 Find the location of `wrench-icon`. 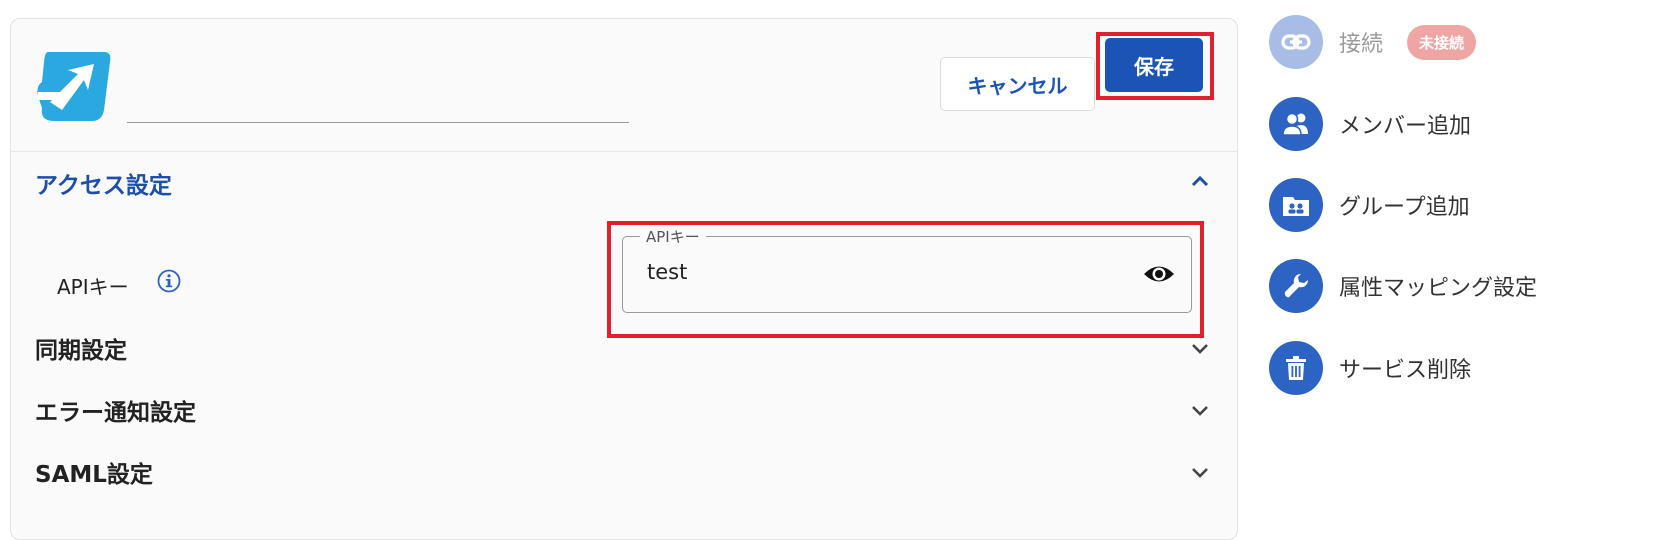

wrench-icon is located at coordinates (1296, 286).